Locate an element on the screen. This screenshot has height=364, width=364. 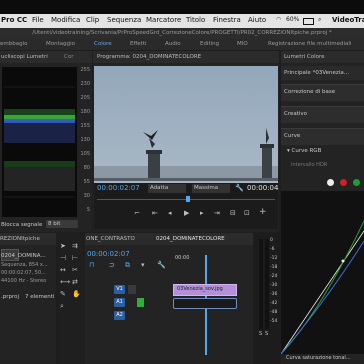
track-a2: A2 is located at coordinates (119, 315).